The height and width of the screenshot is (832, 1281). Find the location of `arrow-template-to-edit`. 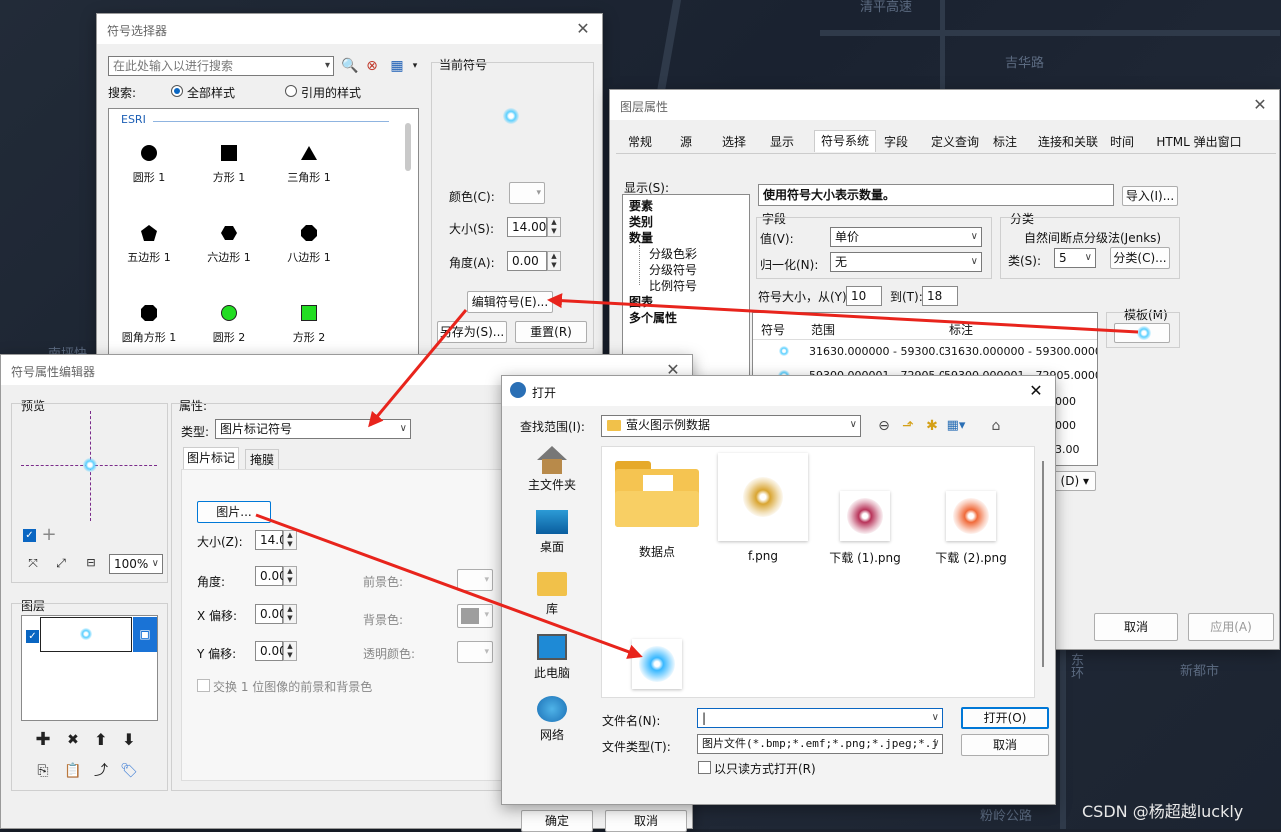

arrow-template-to-edit is located at coordinates (843, 313).